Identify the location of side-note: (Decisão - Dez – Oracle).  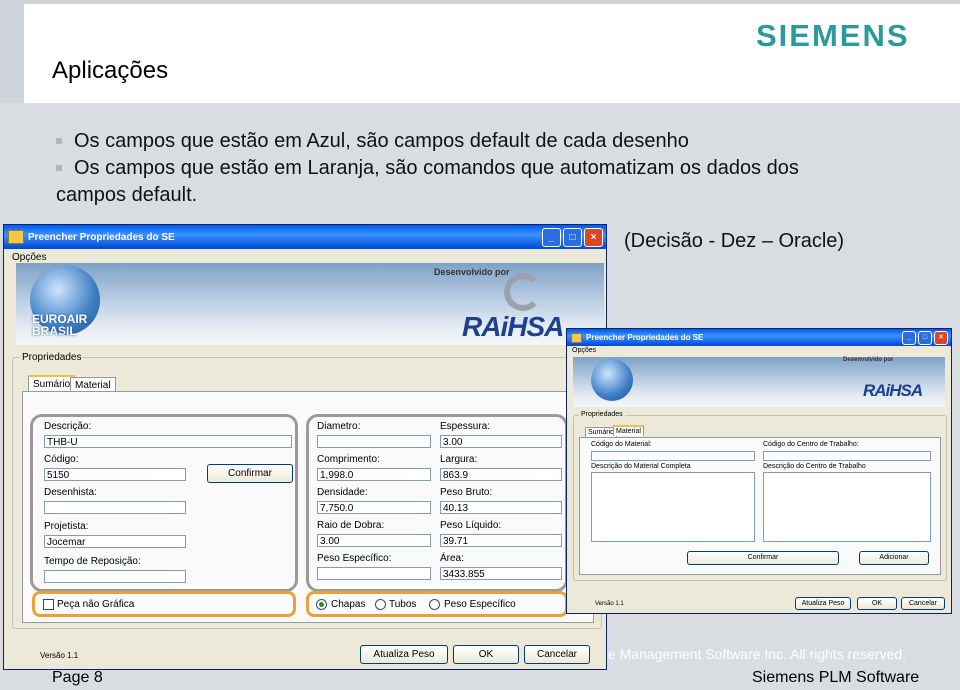
(734, 241).